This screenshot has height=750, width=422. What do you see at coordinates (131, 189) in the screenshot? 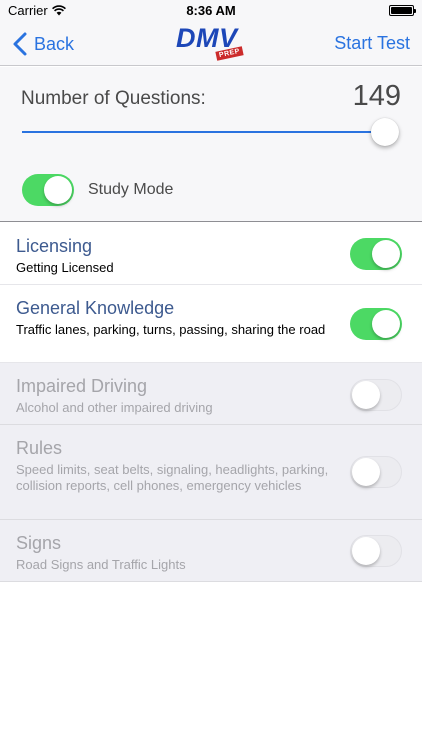
I see `study-mode-label: Study Mode` at bounding box center [131, 189].